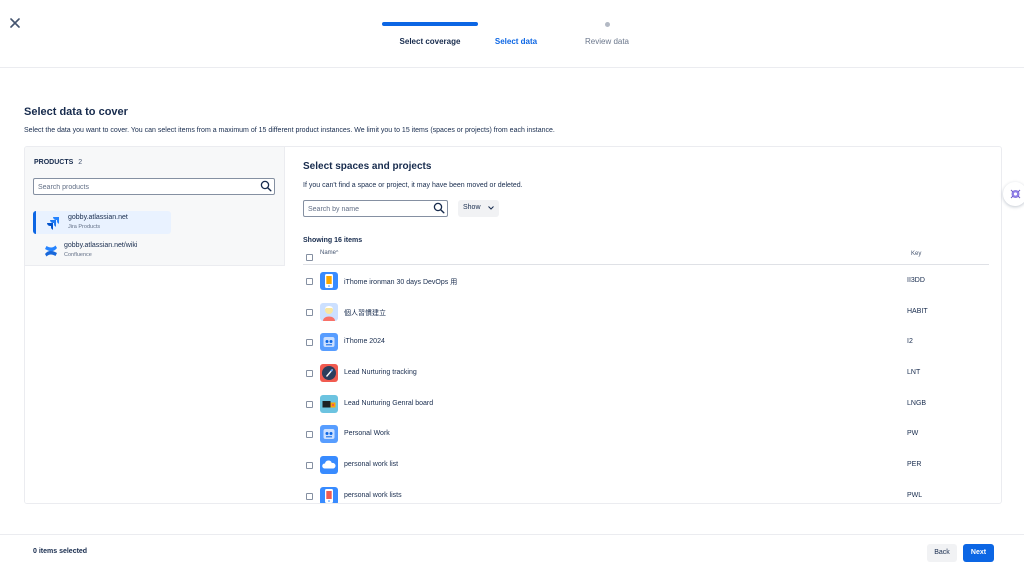  I want to click on step-review-data: Review data, so click(607, 34).